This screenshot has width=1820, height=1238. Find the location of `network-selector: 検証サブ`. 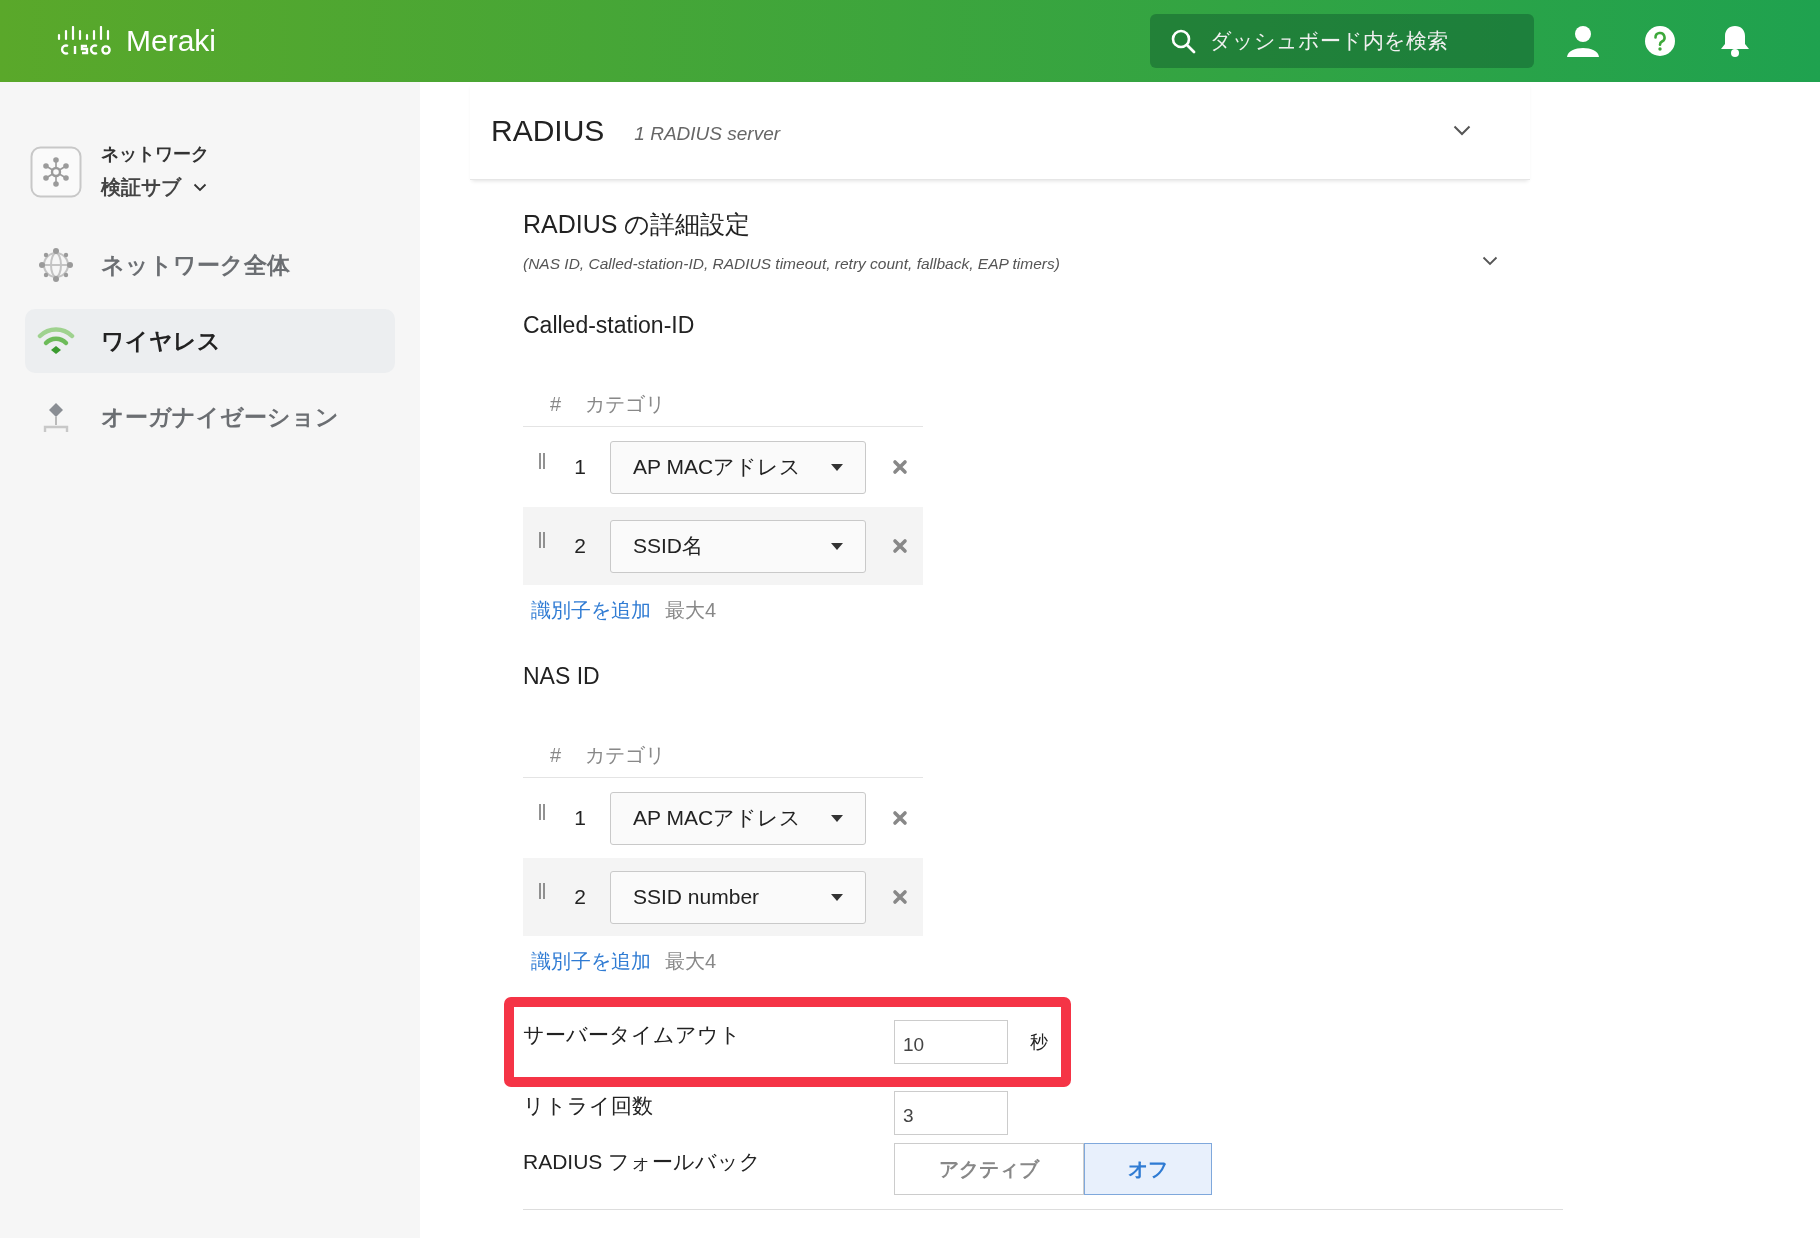

network-selector: 検証サブ is located at coordinates (141, 187).